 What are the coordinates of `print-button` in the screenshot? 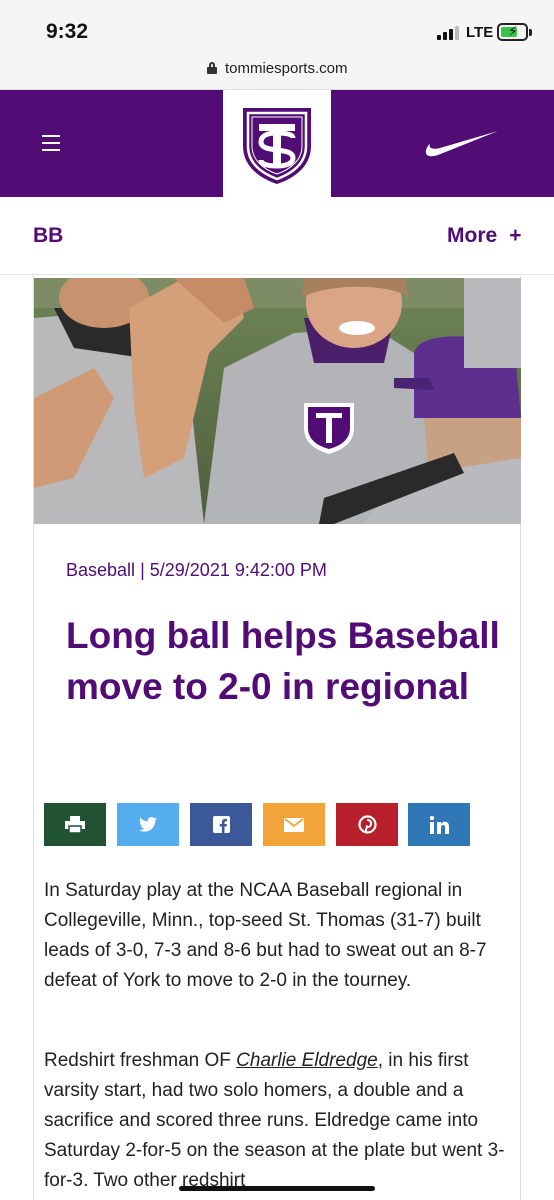 It's located at (75, 824).